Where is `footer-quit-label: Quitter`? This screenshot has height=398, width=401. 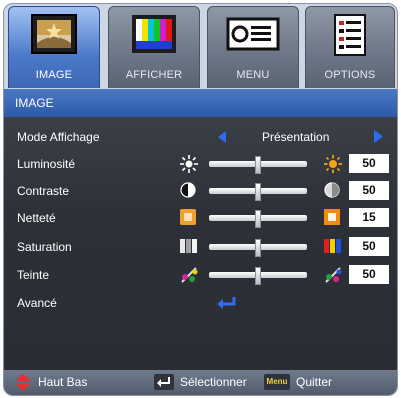 footer-quit-label: Quitter is located at coordinates (314, 382).